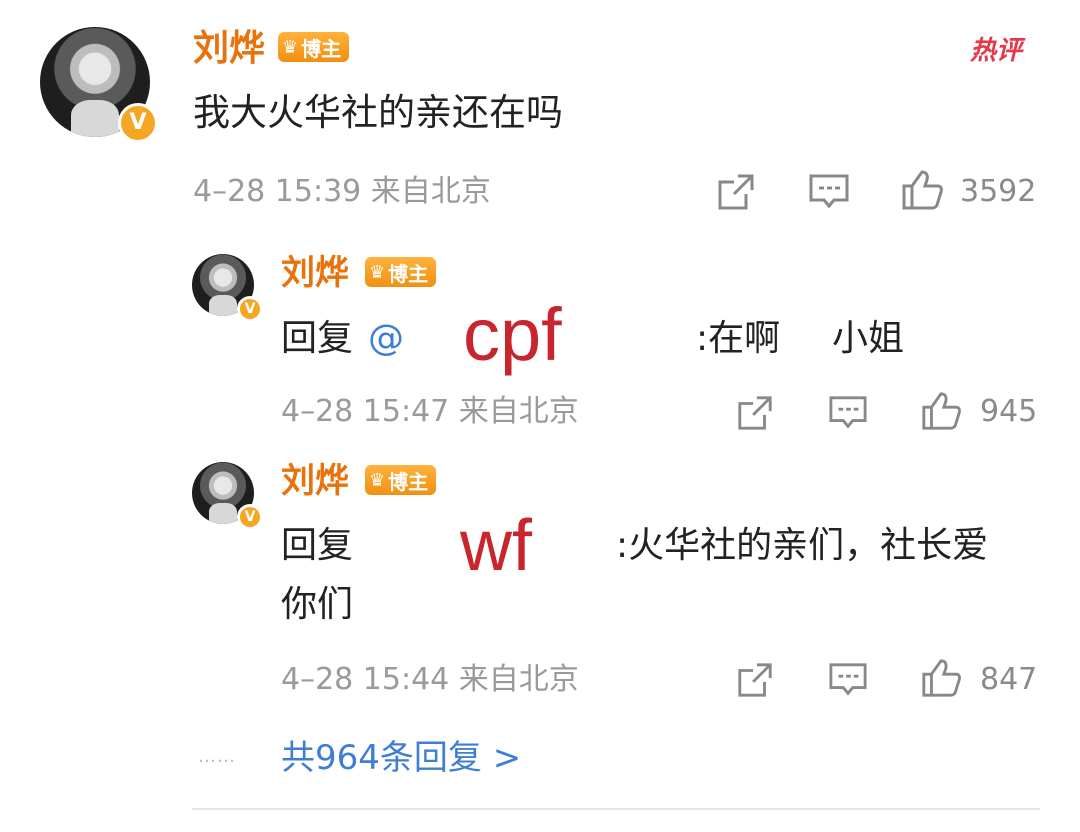  Describe the element at coordinates (616, 809) in the screenshot. I see `divider` at that location.